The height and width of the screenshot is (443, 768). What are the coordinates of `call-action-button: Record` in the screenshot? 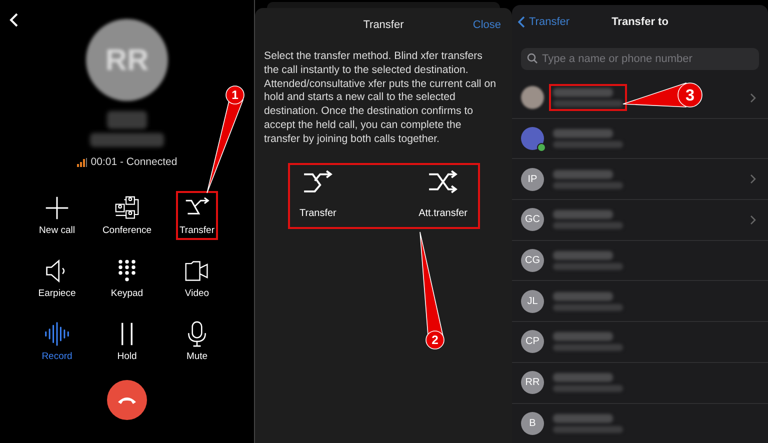 It's located at (57, 341).